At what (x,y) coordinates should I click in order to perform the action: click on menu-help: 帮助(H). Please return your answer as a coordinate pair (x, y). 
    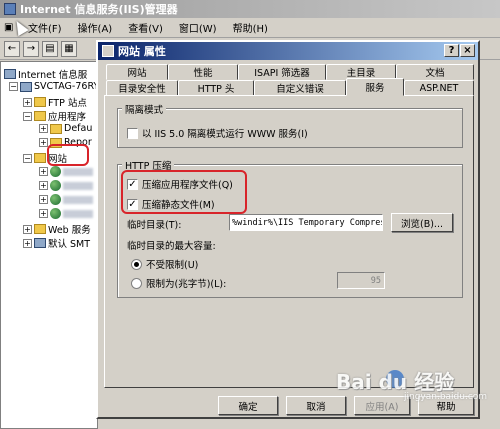
    Looking at the image, I should click on (250, 27).